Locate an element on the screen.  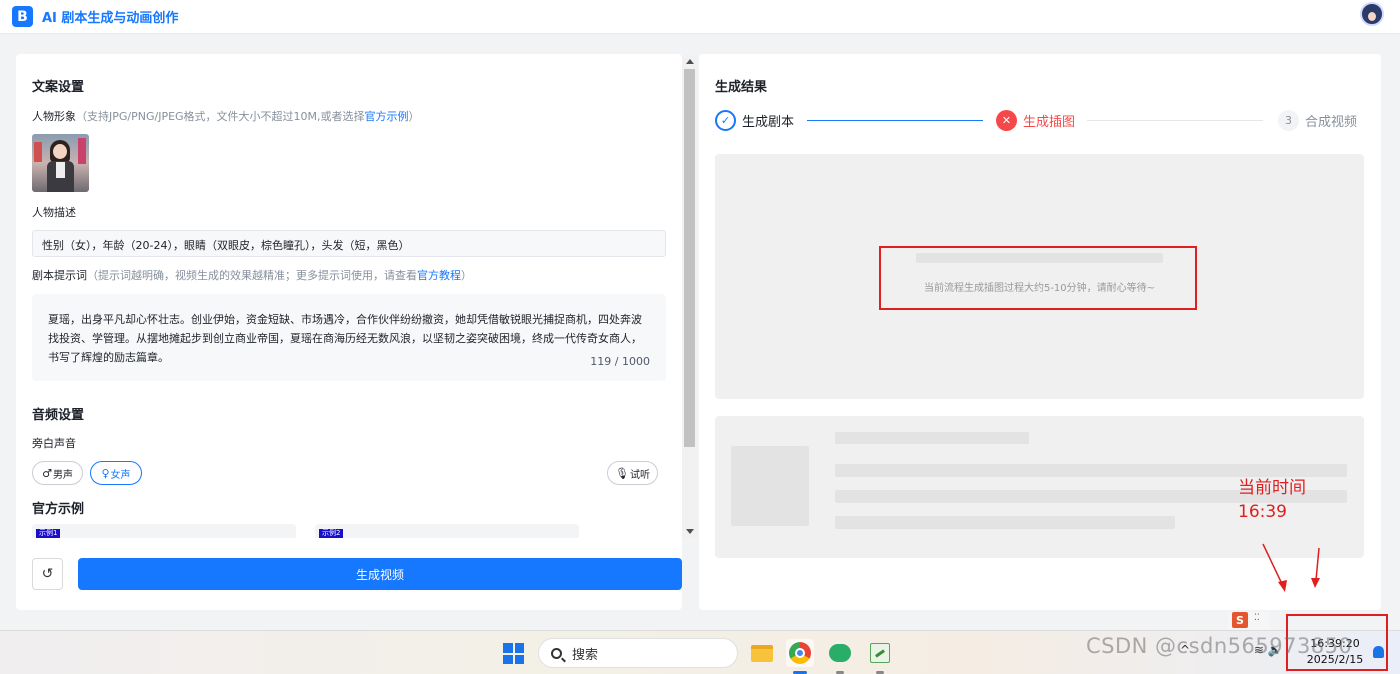
refresh-icon: ↺ is located at coordinates (47, 574).